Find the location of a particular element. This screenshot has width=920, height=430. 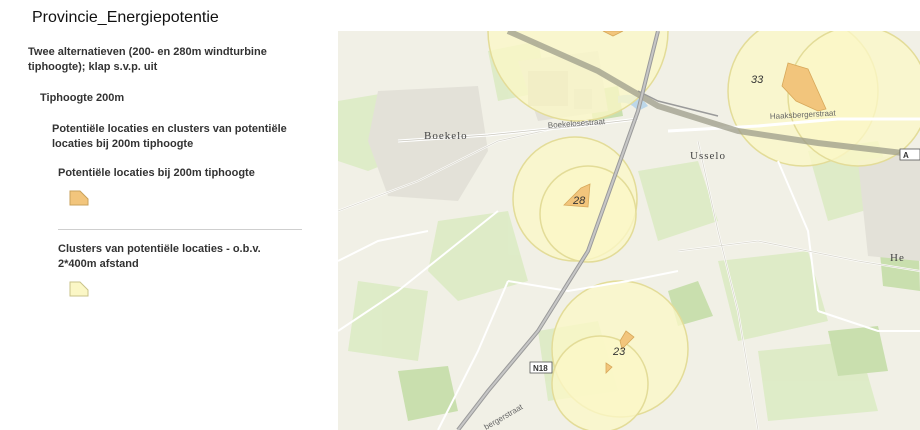

place-label-boekelo: Boekelo is located at coordinates (446, 136).